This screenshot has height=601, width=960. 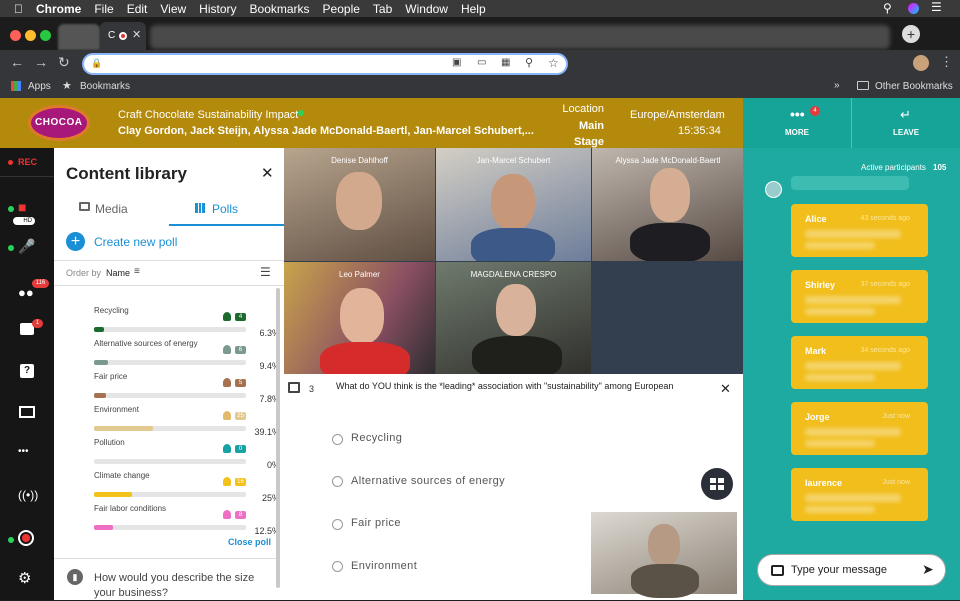 I want to click on create-poll-button: + Create new poll, so click(x=141, y=242).